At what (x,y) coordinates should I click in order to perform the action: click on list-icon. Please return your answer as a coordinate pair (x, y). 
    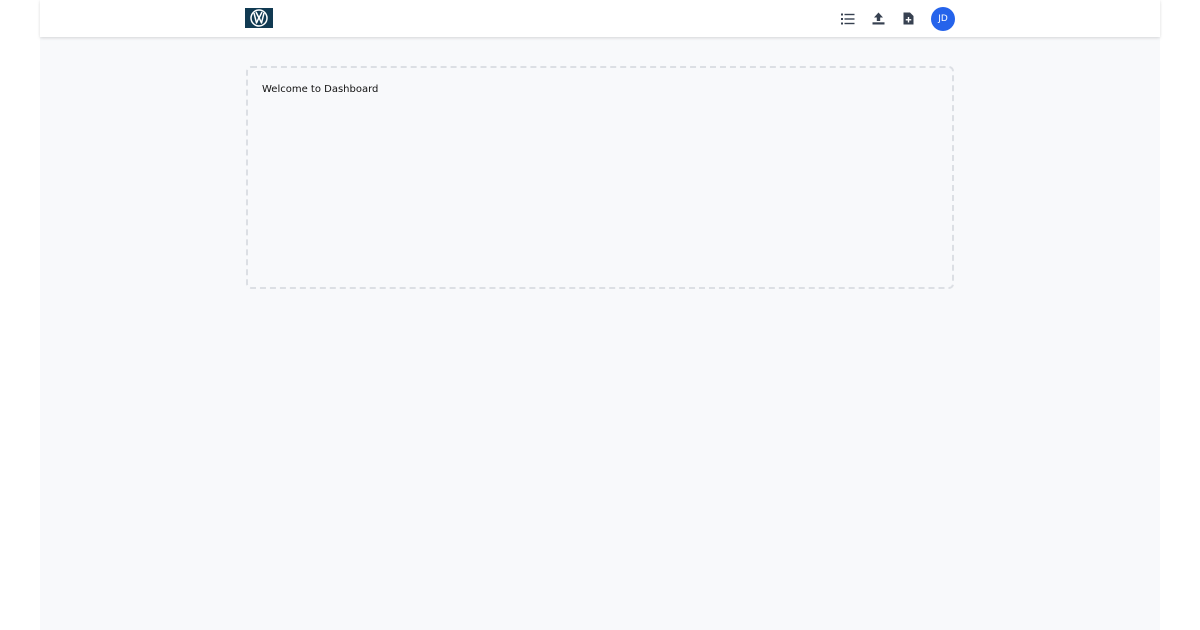
    Looking at the image, I should click on (848, 19).